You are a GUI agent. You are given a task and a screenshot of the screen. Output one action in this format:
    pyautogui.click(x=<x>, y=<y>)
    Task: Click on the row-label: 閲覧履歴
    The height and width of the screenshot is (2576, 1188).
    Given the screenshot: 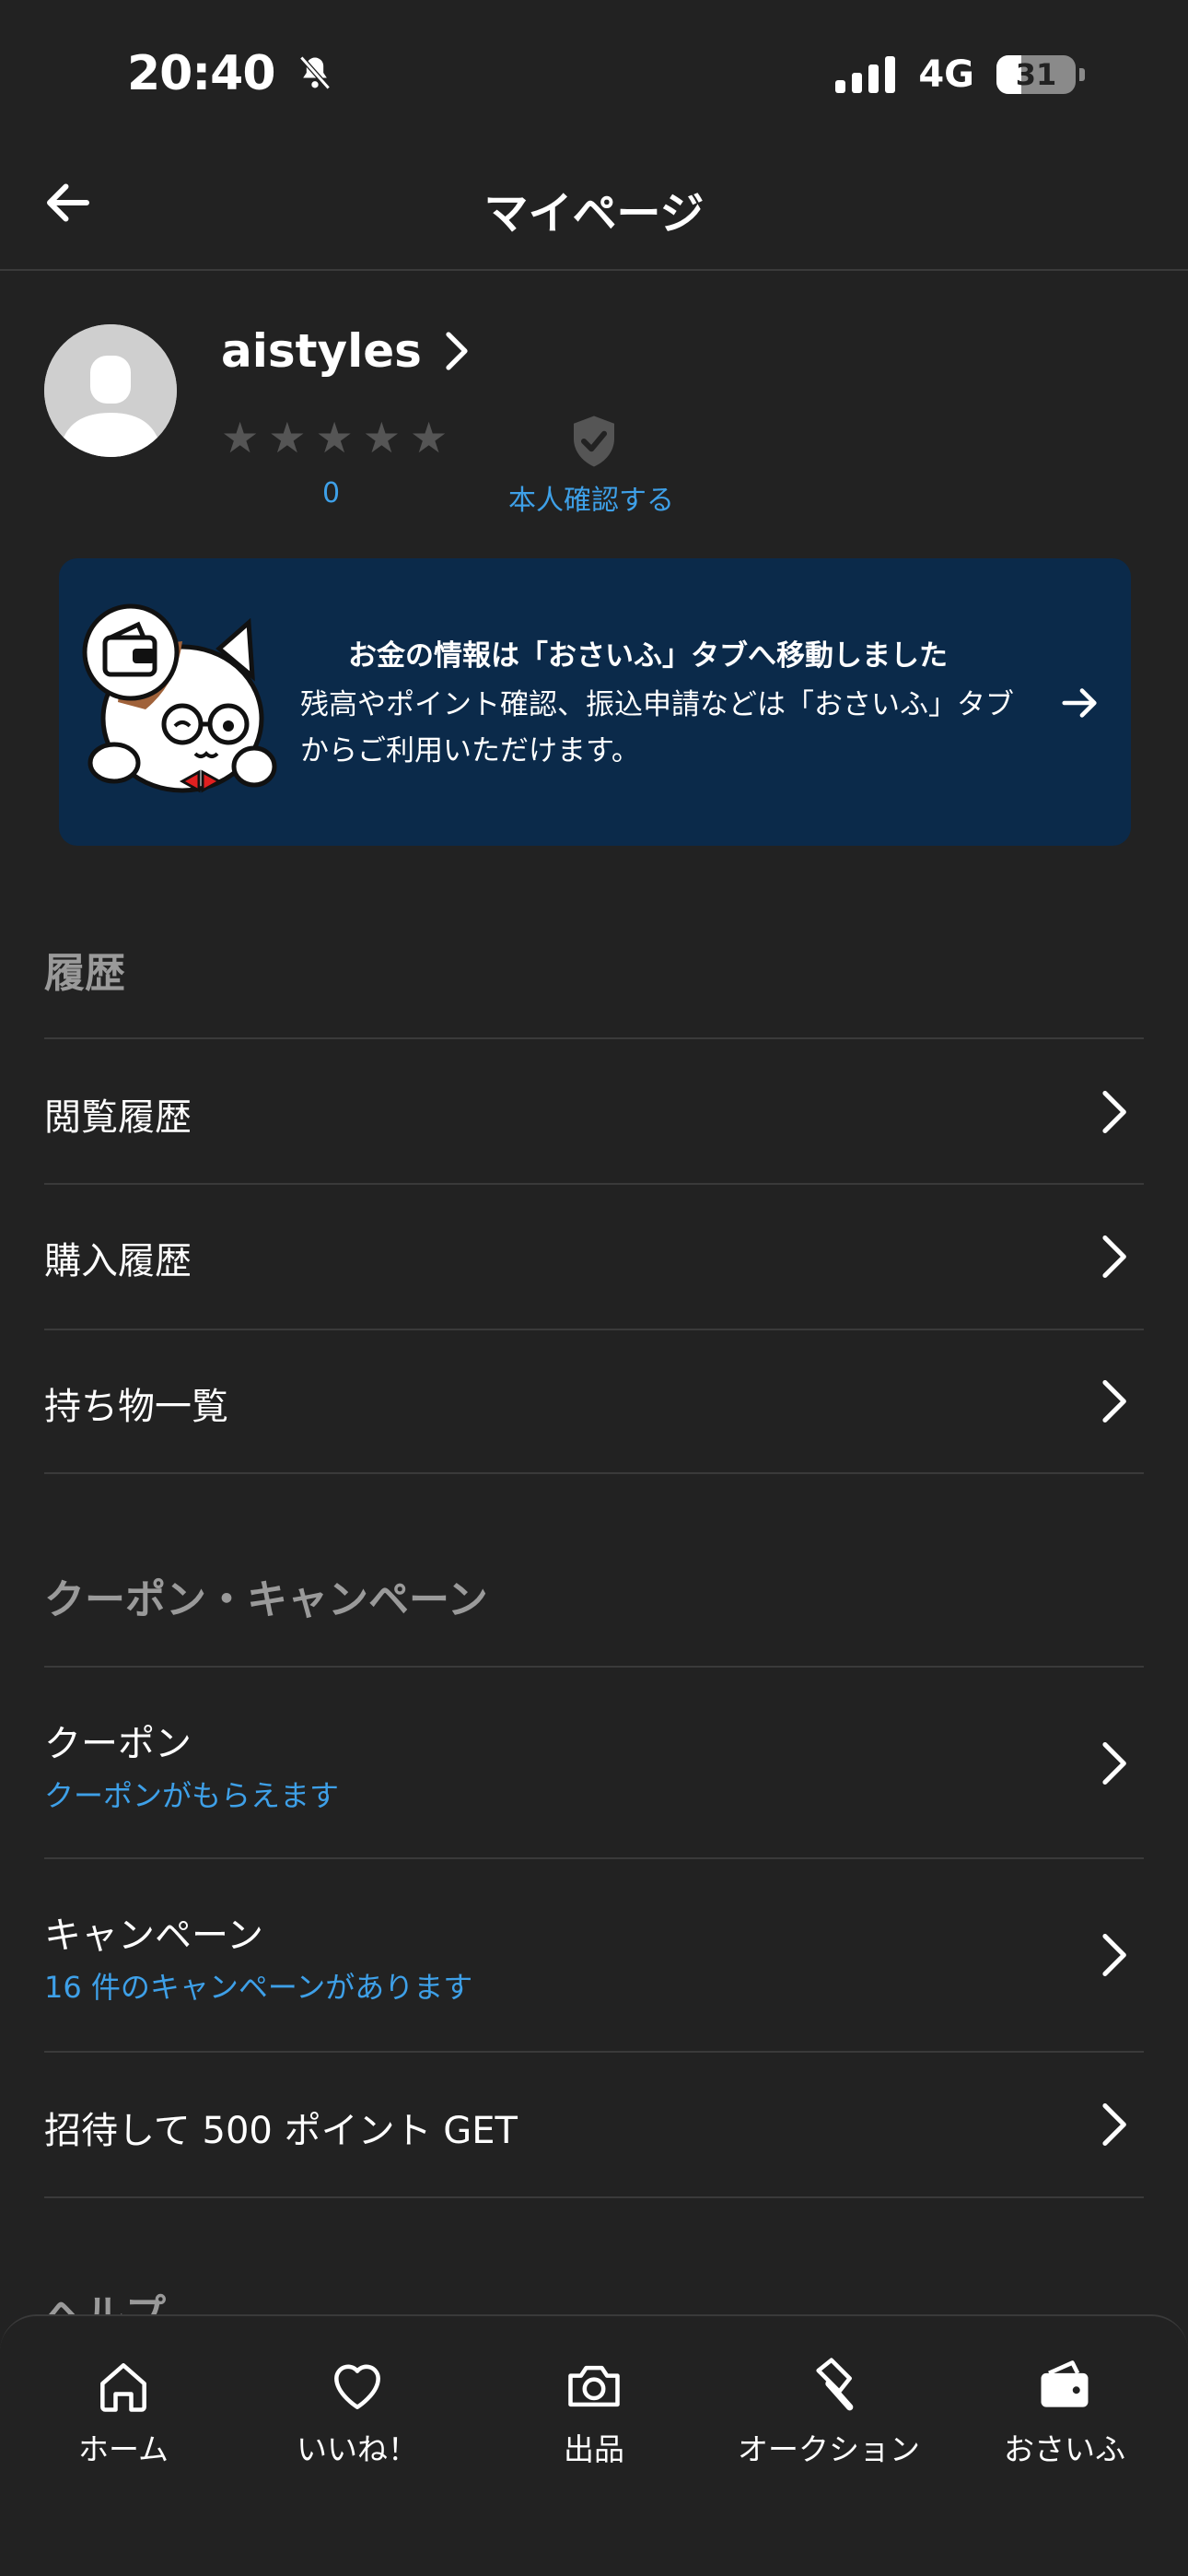 What is the action you would take?
    pyautogui.click(x=118, y=1117)
    